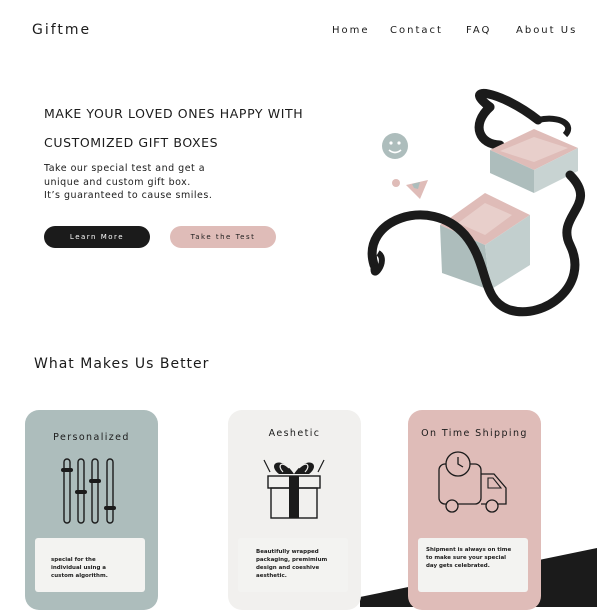  Describe the element at coordinates (223, 237) in the screenshot. I see `take-test-button: Take the Test` at that location.